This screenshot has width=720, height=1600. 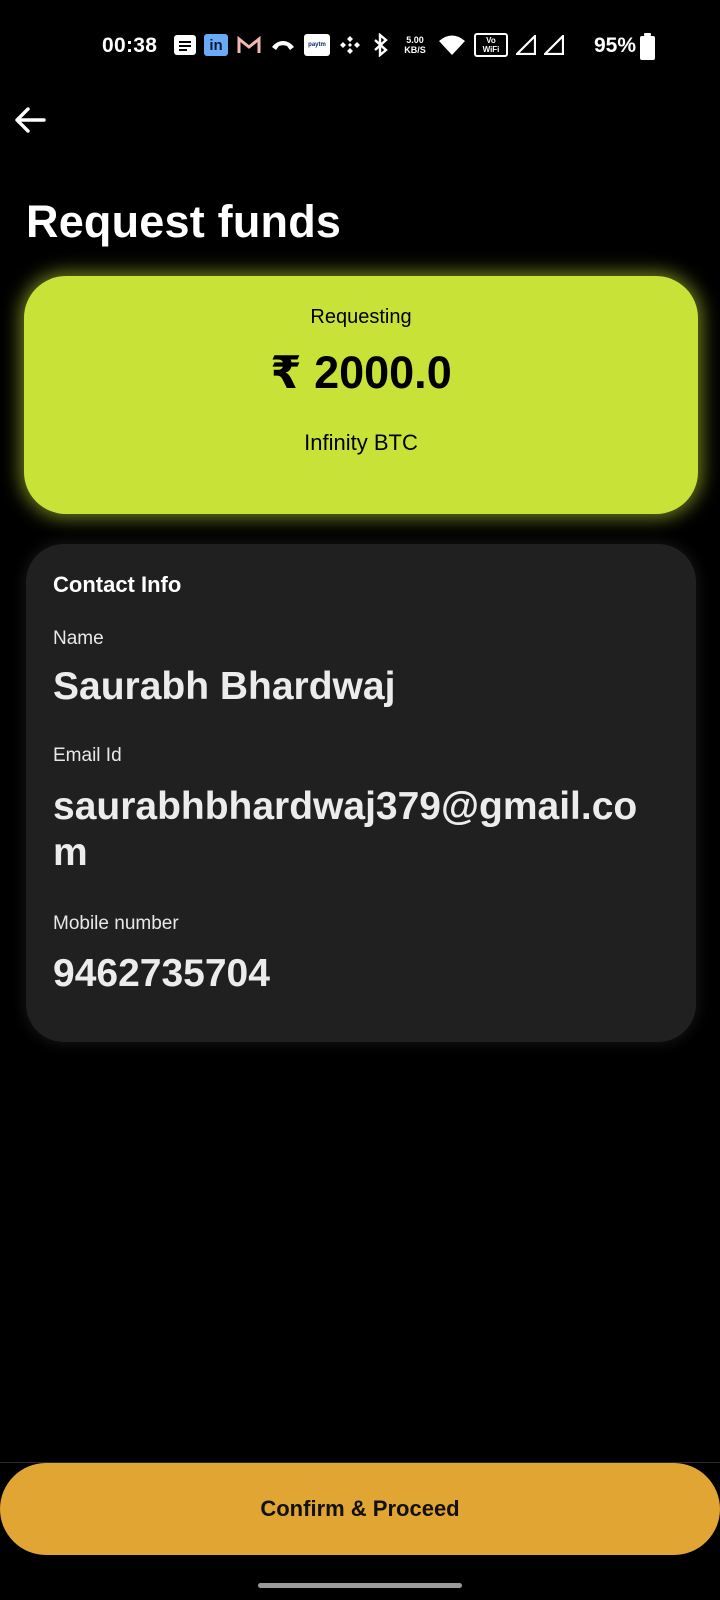 What do you see at coordinates (350, 45) in the screenshot?
I see `binance-icon` at bounding box center [350, 45].